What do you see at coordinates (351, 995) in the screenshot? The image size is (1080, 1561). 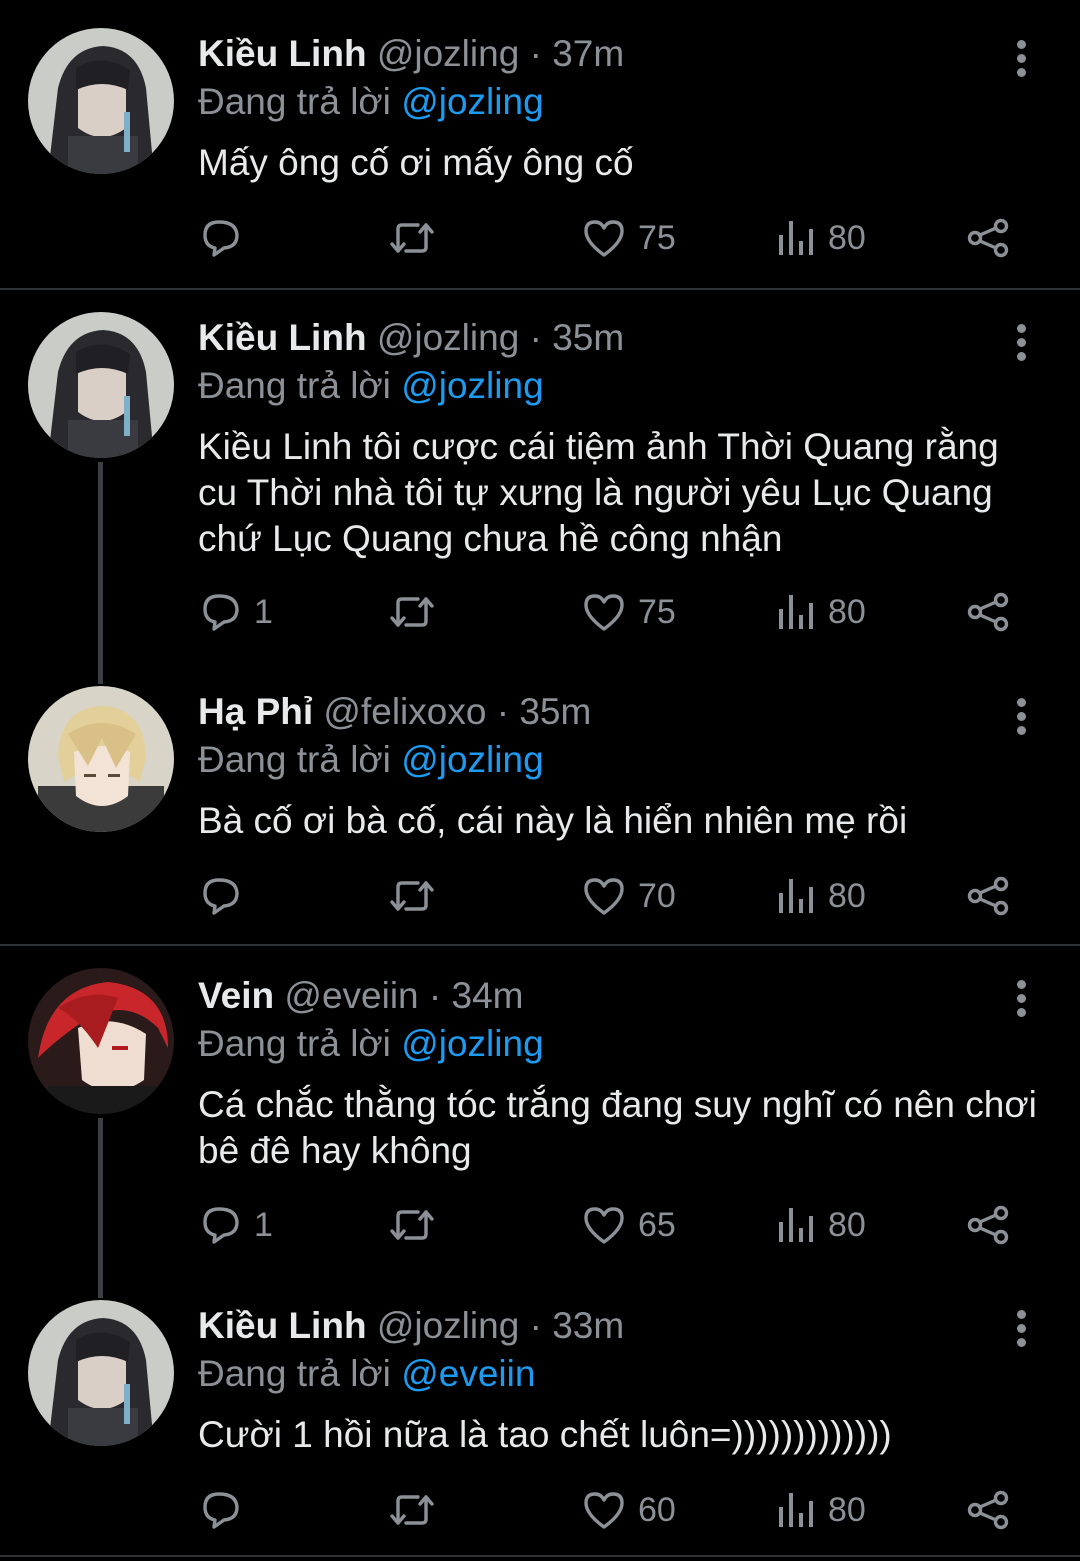 I see `user-handle: @eveiin` at bounding box center [351, 995].